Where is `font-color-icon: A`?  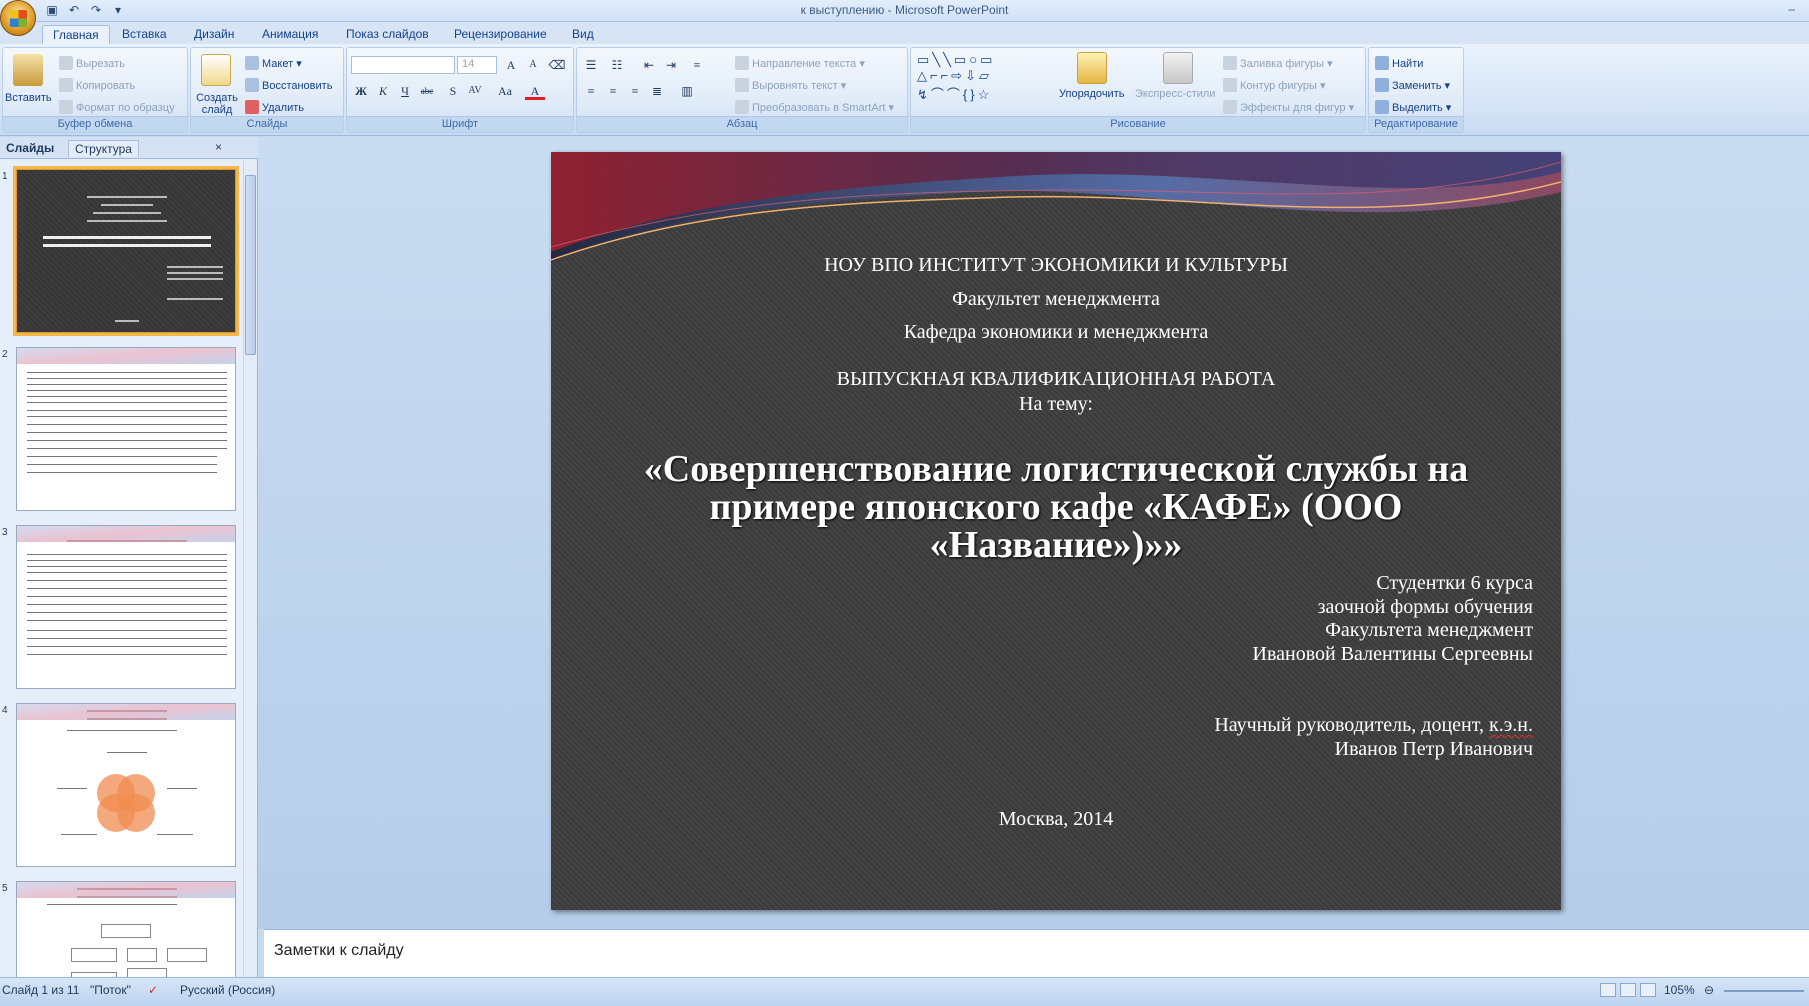
font-color-icon: A is located at coordinates (535, 91).